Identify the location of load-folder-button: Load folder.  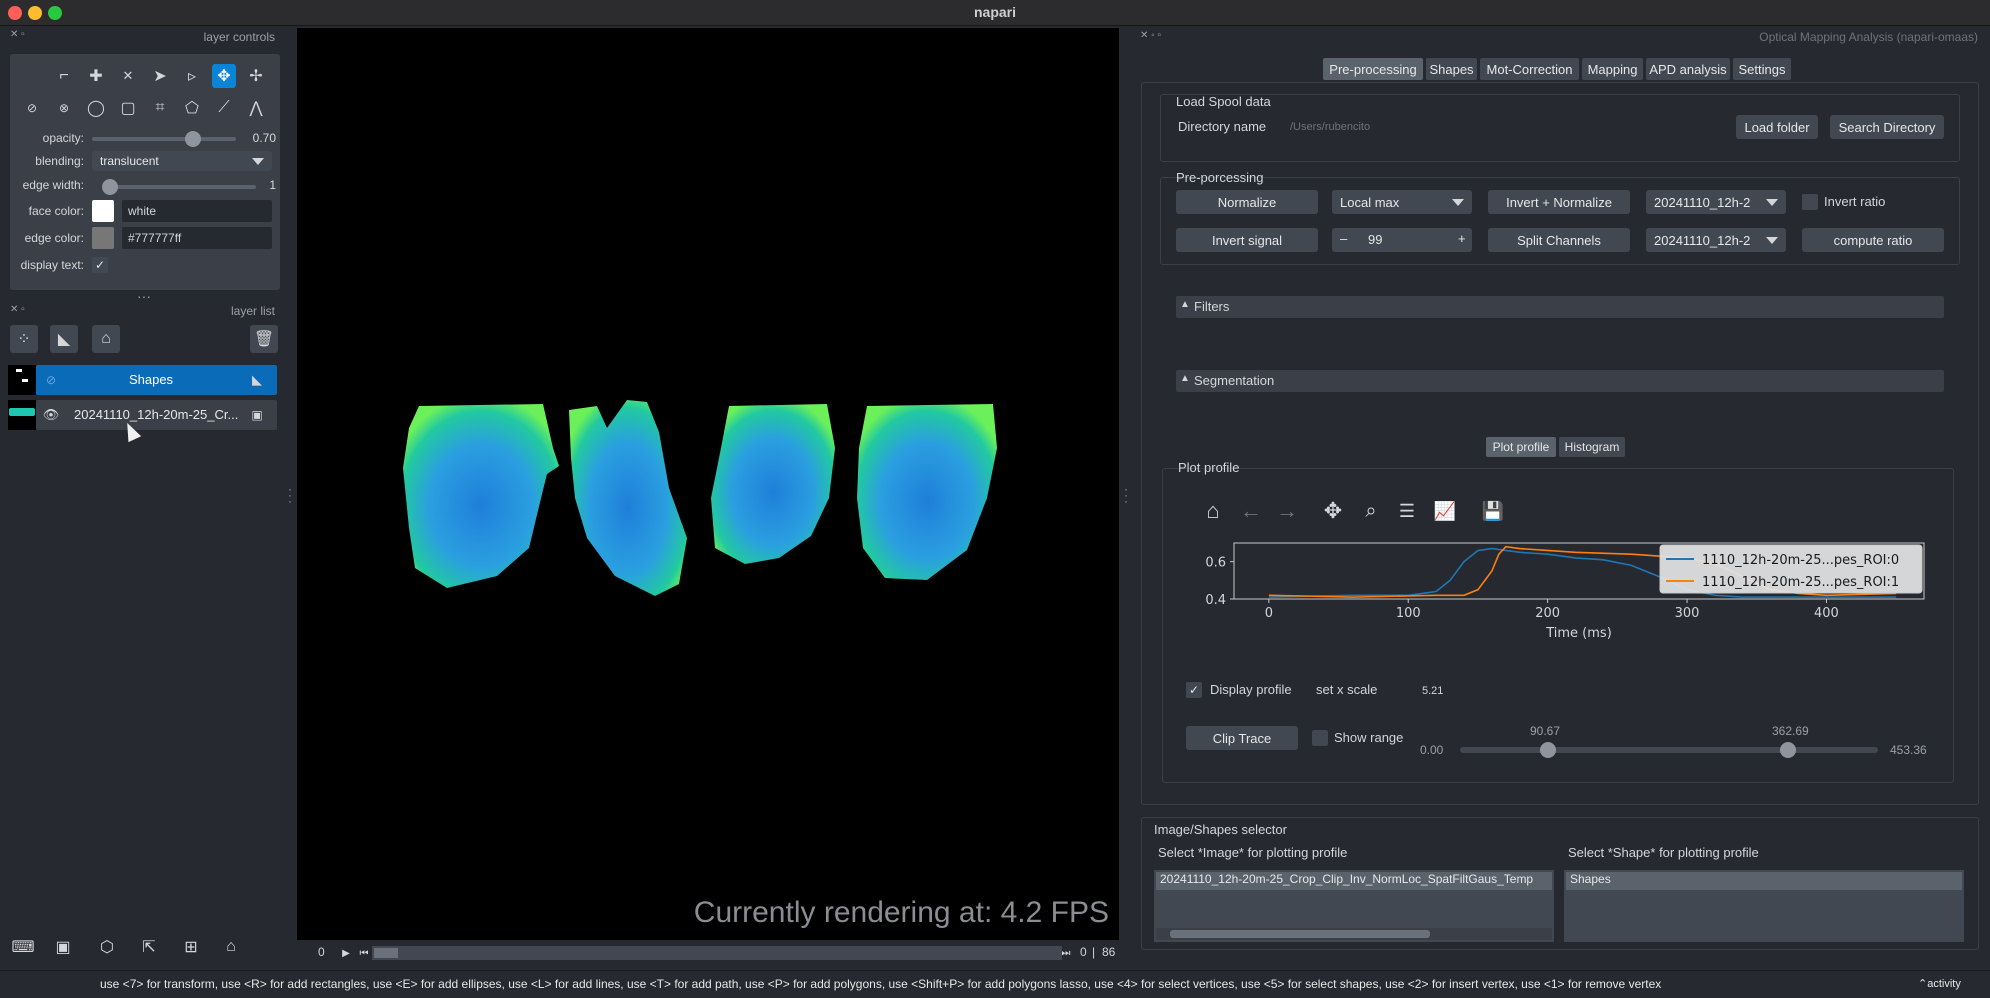
(1777, 127).